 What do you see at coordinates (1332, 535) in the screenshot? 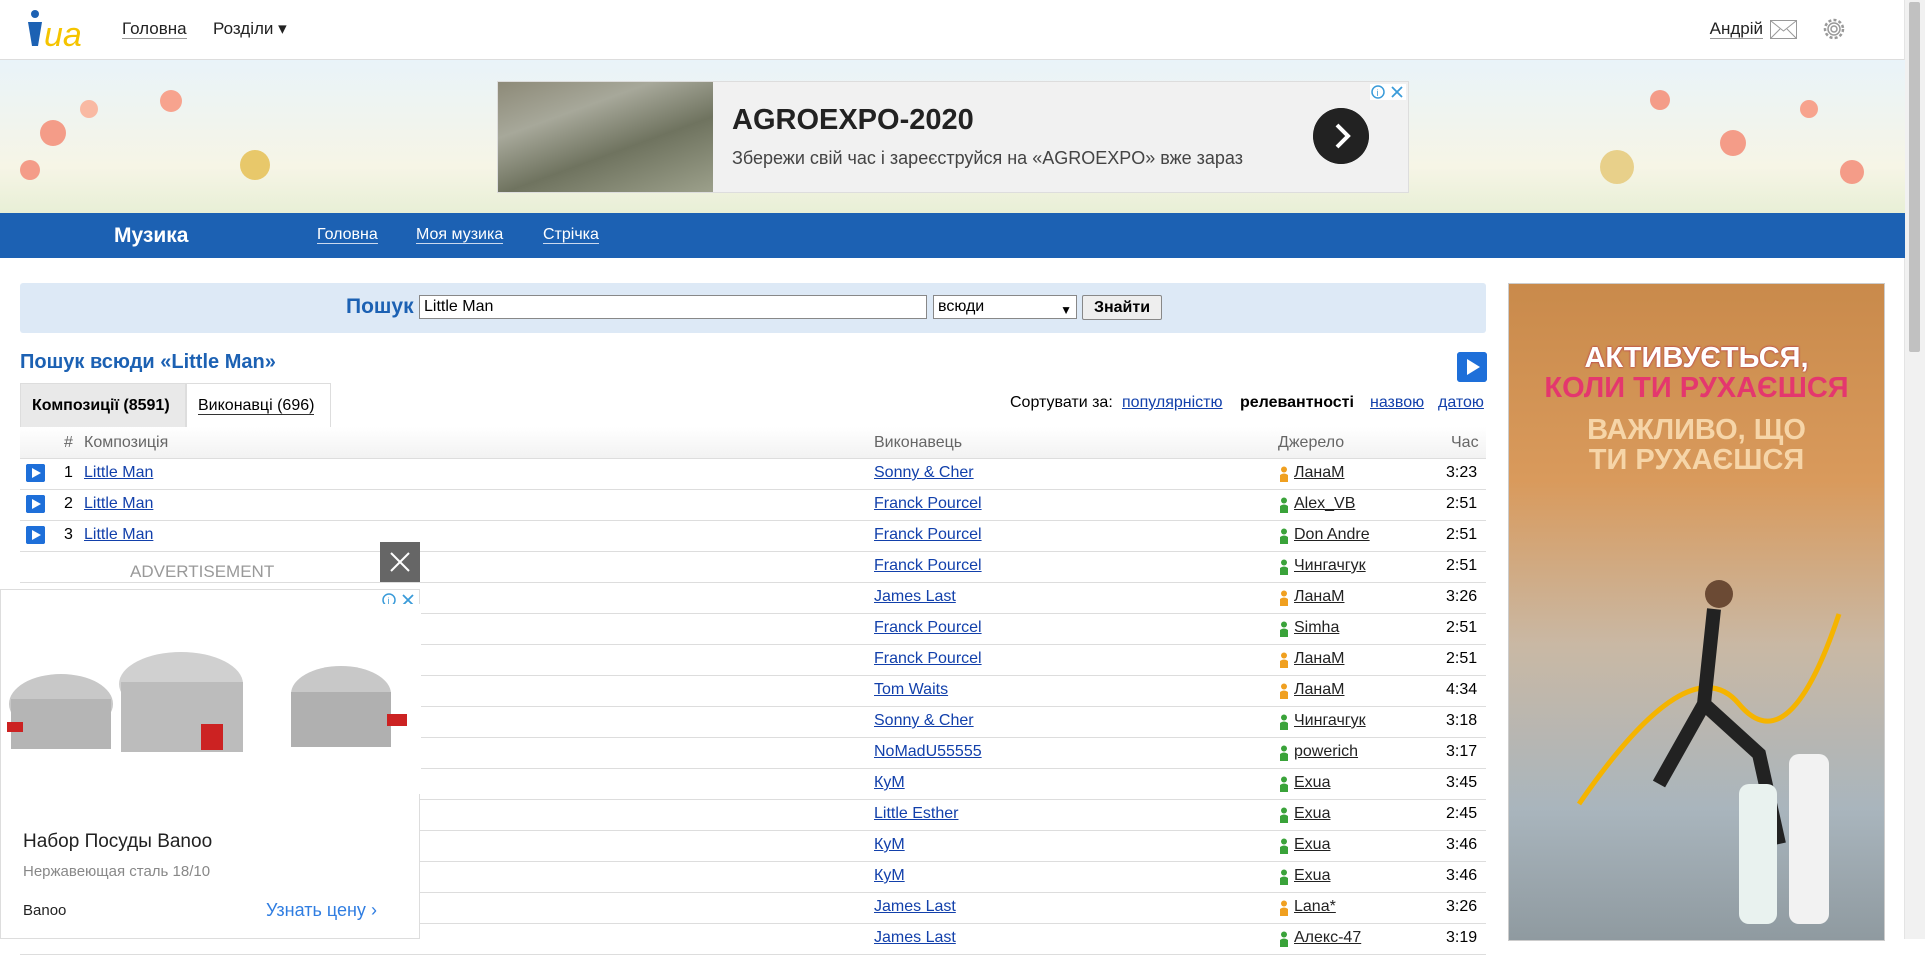
I see `source-link: Don Andre` at bounding box center [1332, 535].